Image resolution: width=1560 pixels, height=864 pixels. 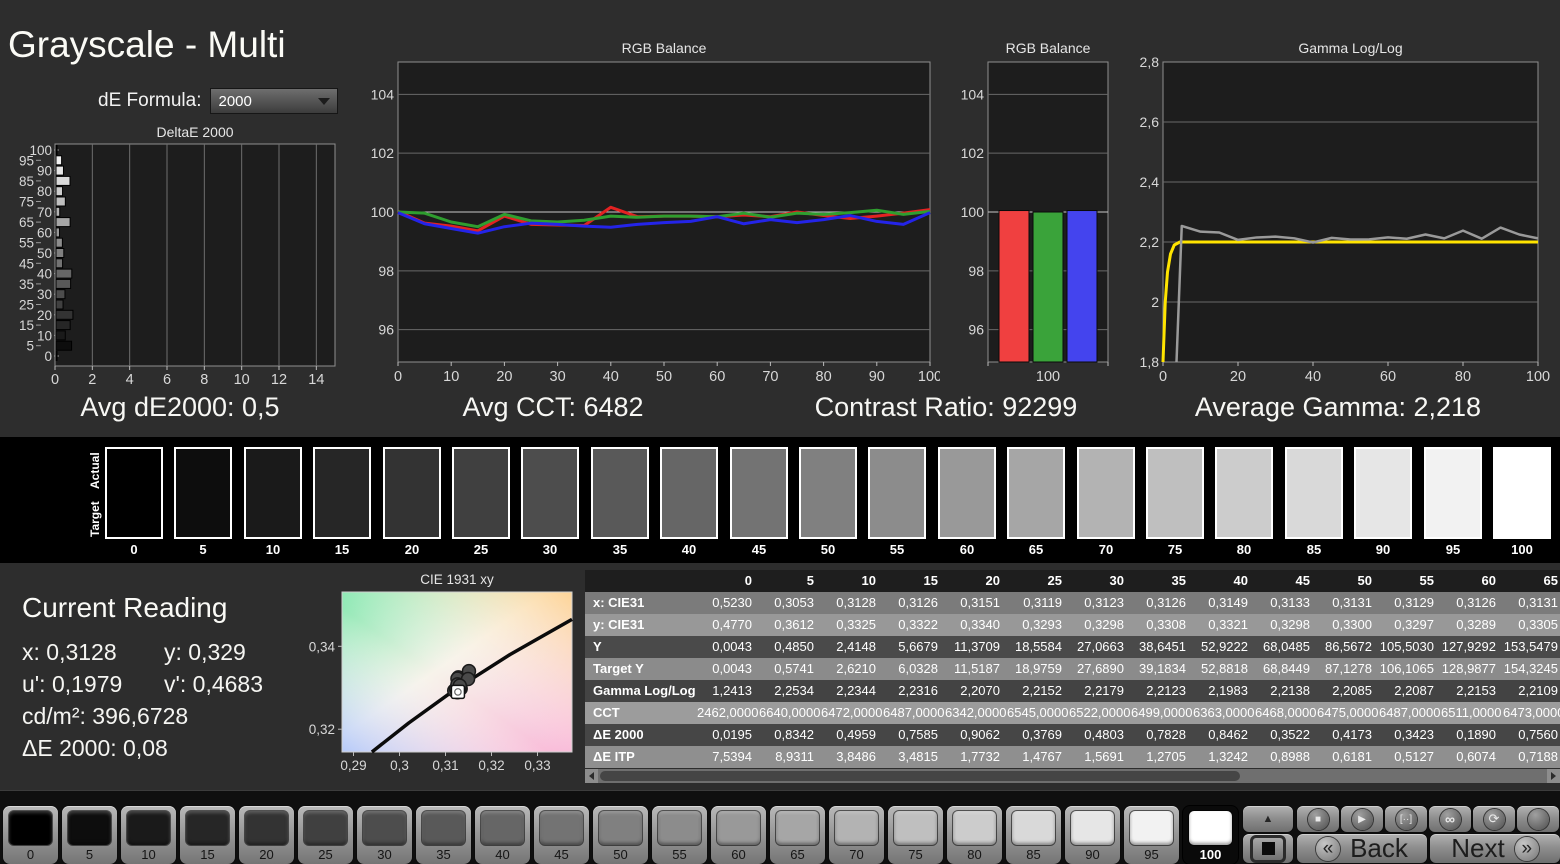 What do you see at coordinates (868, 580) in the screenshot?
I see `column-header-10: 10` at bounding box center [868, 580].